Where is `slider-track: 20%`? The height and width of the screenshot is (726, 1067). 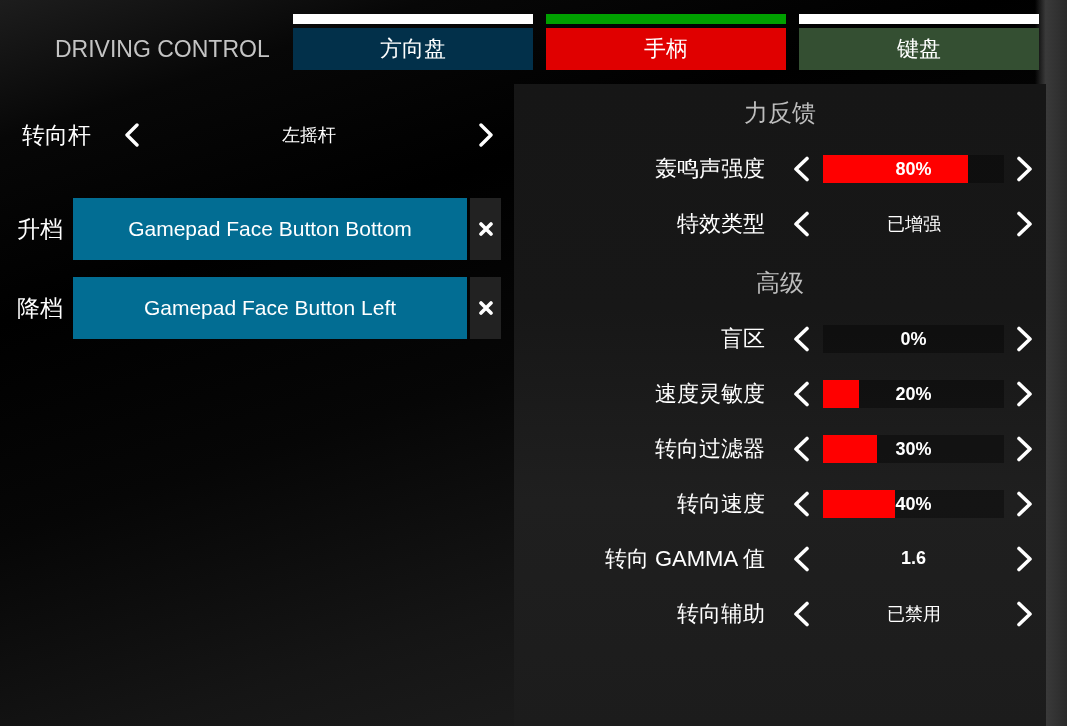
slider-track: 20% is located at coordinates (913, 393).